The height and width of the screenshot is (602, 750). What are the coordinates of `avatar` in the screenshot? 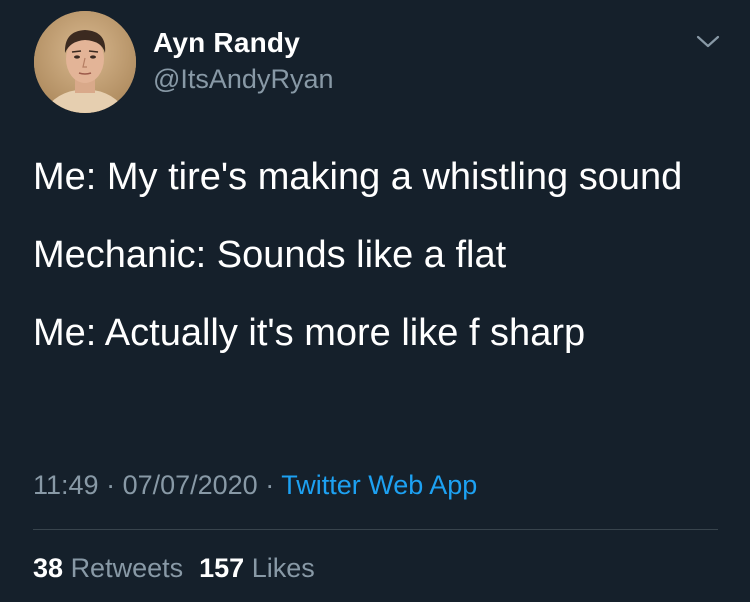 It's located at (85, 62).